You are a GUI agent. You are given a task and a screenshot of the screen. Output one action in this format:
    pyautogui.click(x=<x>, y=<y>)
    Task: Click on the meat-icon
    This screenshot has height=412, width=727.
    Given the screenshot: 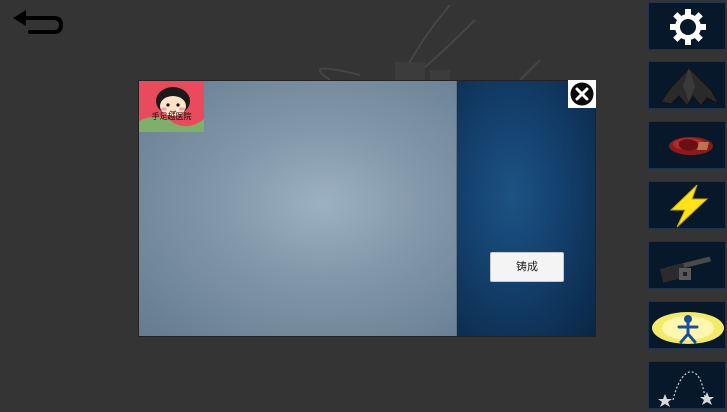 What is the action you would take?
    pyautogui.click(x=691, y=146)
    